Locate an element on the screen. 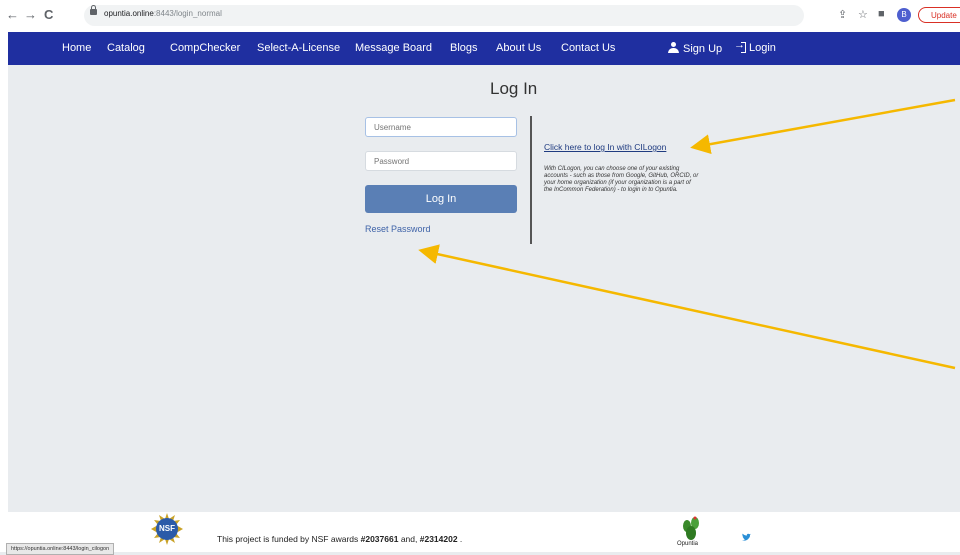  star-icon: ☆ is located at coordinates (863, 14).